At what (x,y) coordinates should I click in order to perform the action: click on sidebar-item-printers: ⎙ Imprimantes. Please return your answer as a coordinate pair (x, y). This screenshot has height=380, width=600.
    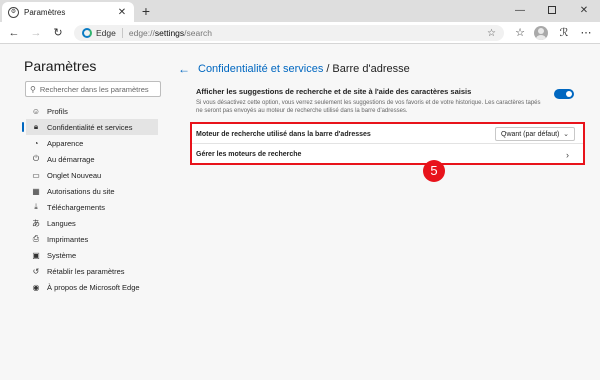
    Looking at the image, I should click on (92, 239).